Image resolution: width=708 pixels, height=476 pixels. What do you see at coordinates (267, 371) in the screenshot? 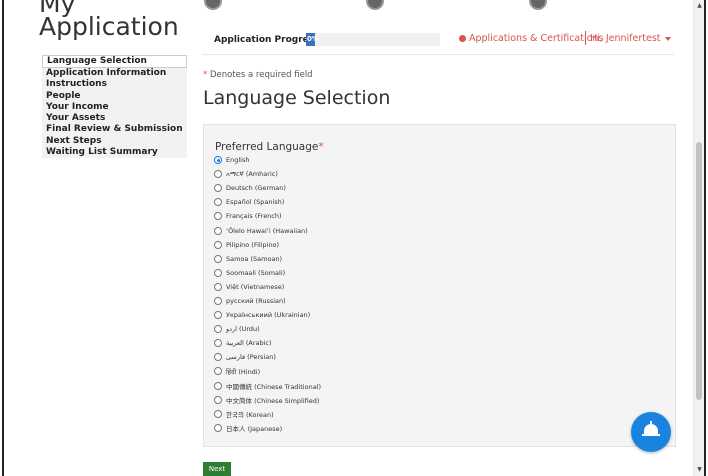
I see `language-option: हिंदी (Hindi)` at bounding box center [267, 371].